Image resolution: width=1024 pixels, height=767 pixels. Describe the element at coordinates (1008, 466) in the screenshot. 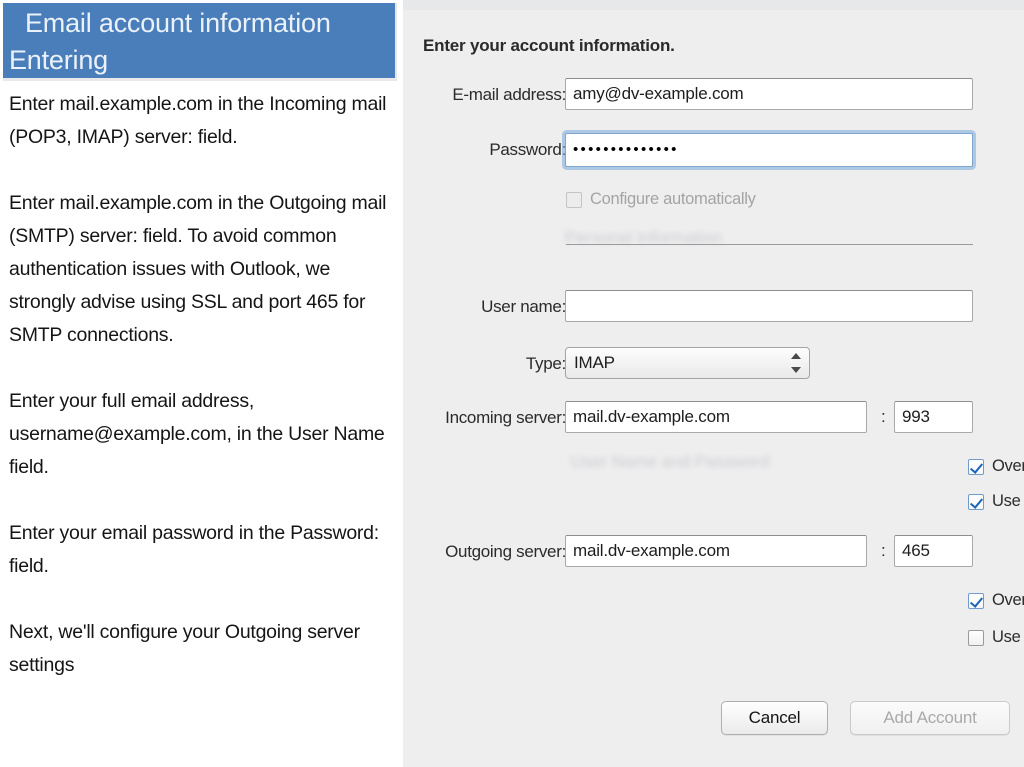

I see `incoming-override-port-label: Override default port` at that location.